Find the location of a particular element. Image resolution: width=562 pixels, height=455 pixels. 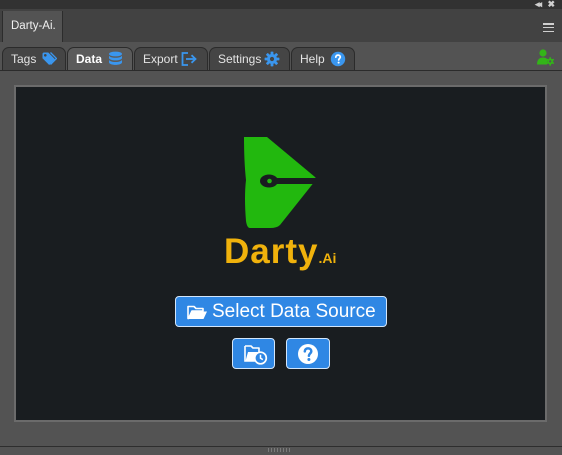

panel-bottom-divider is located at coordinates (281, 446).